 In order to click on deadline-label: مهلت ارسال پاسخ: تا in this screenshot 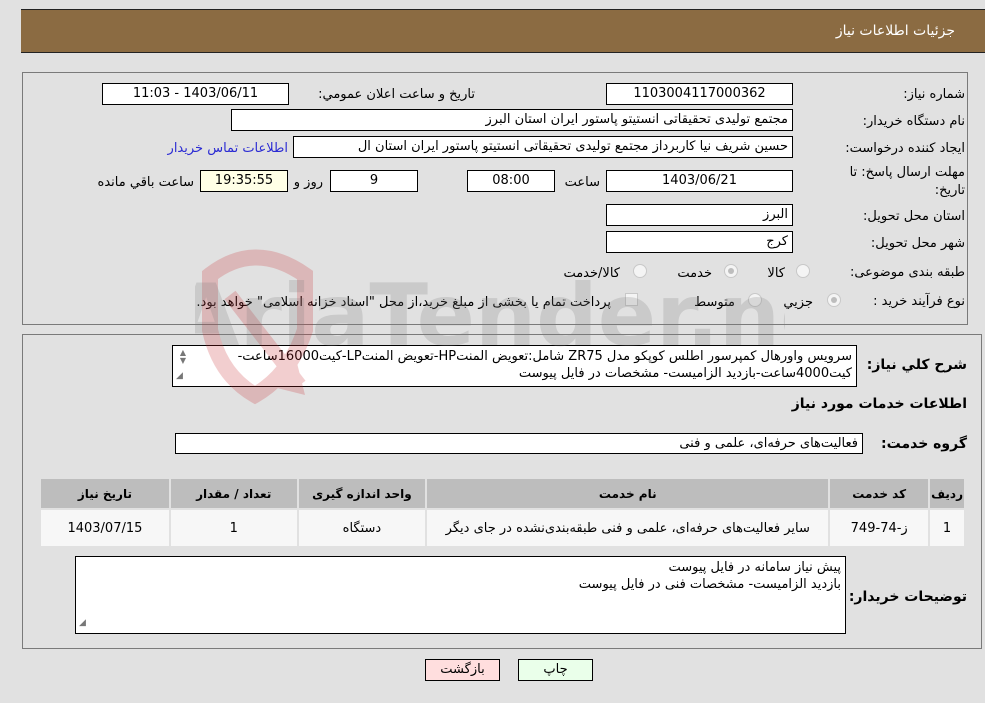, I will do `click(907, 172)`.